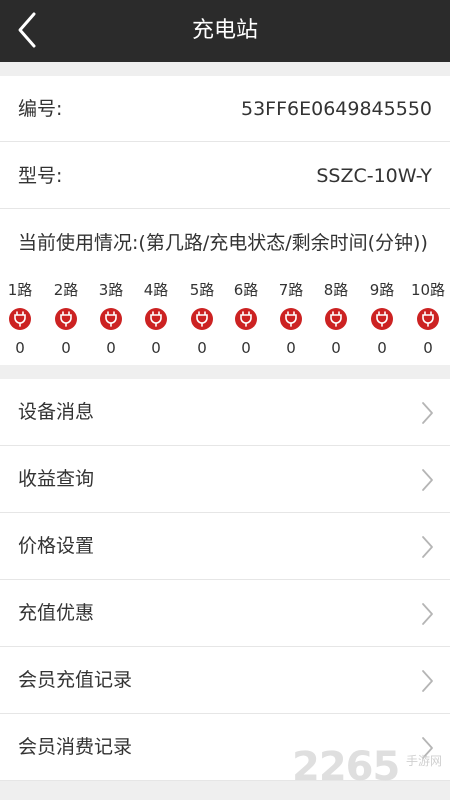 Image resolution: width=450 pixels, height=800 pixels. Describe the element at coordinates (66, 290) in the screenshot. I see `port-name: 2路` at that location.